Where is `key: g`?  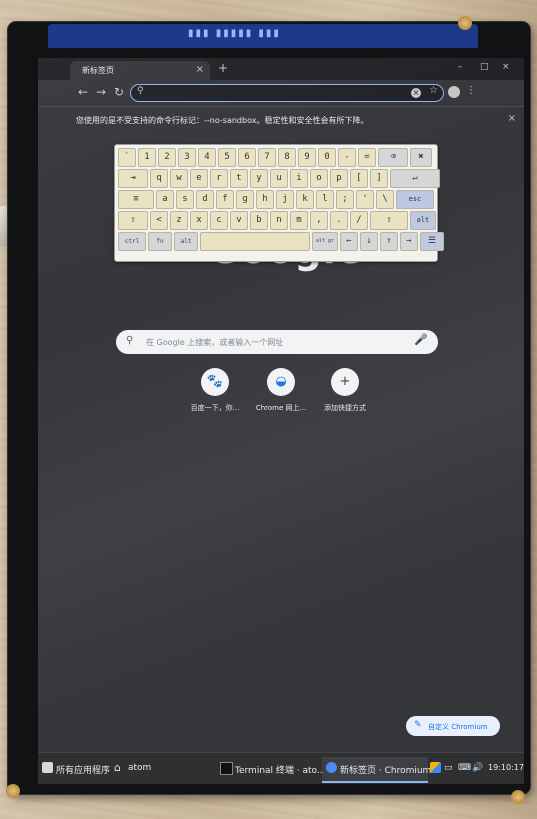
key: g is located at coordinates (245, 199).